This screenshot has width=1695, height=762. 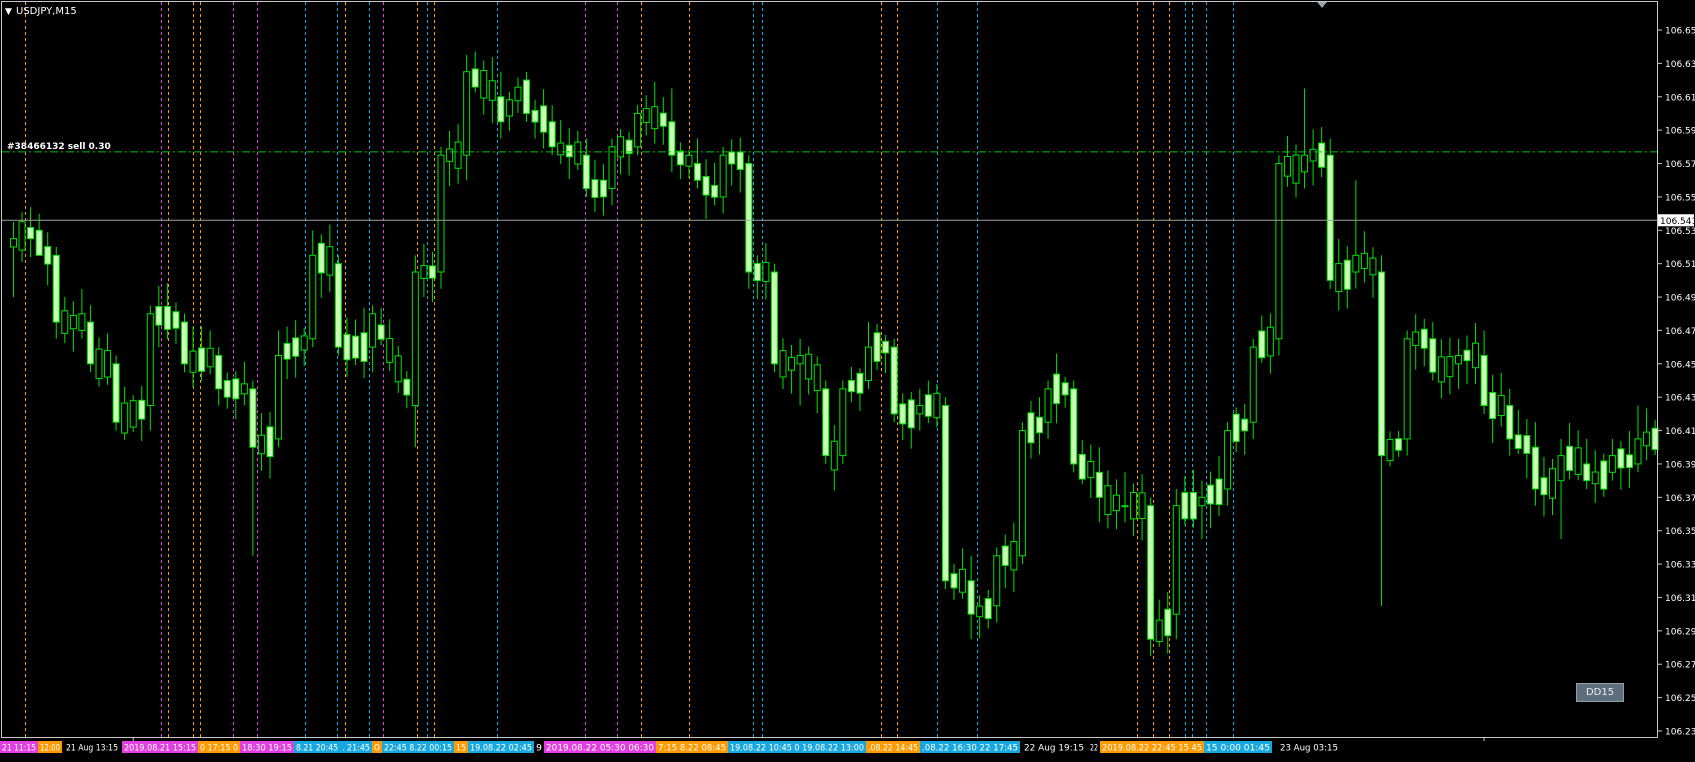 What do you see at coordinates (356, 749) in the screenshot?
I see `time-label-text: . 21:45` at bounding box center [356, 749].